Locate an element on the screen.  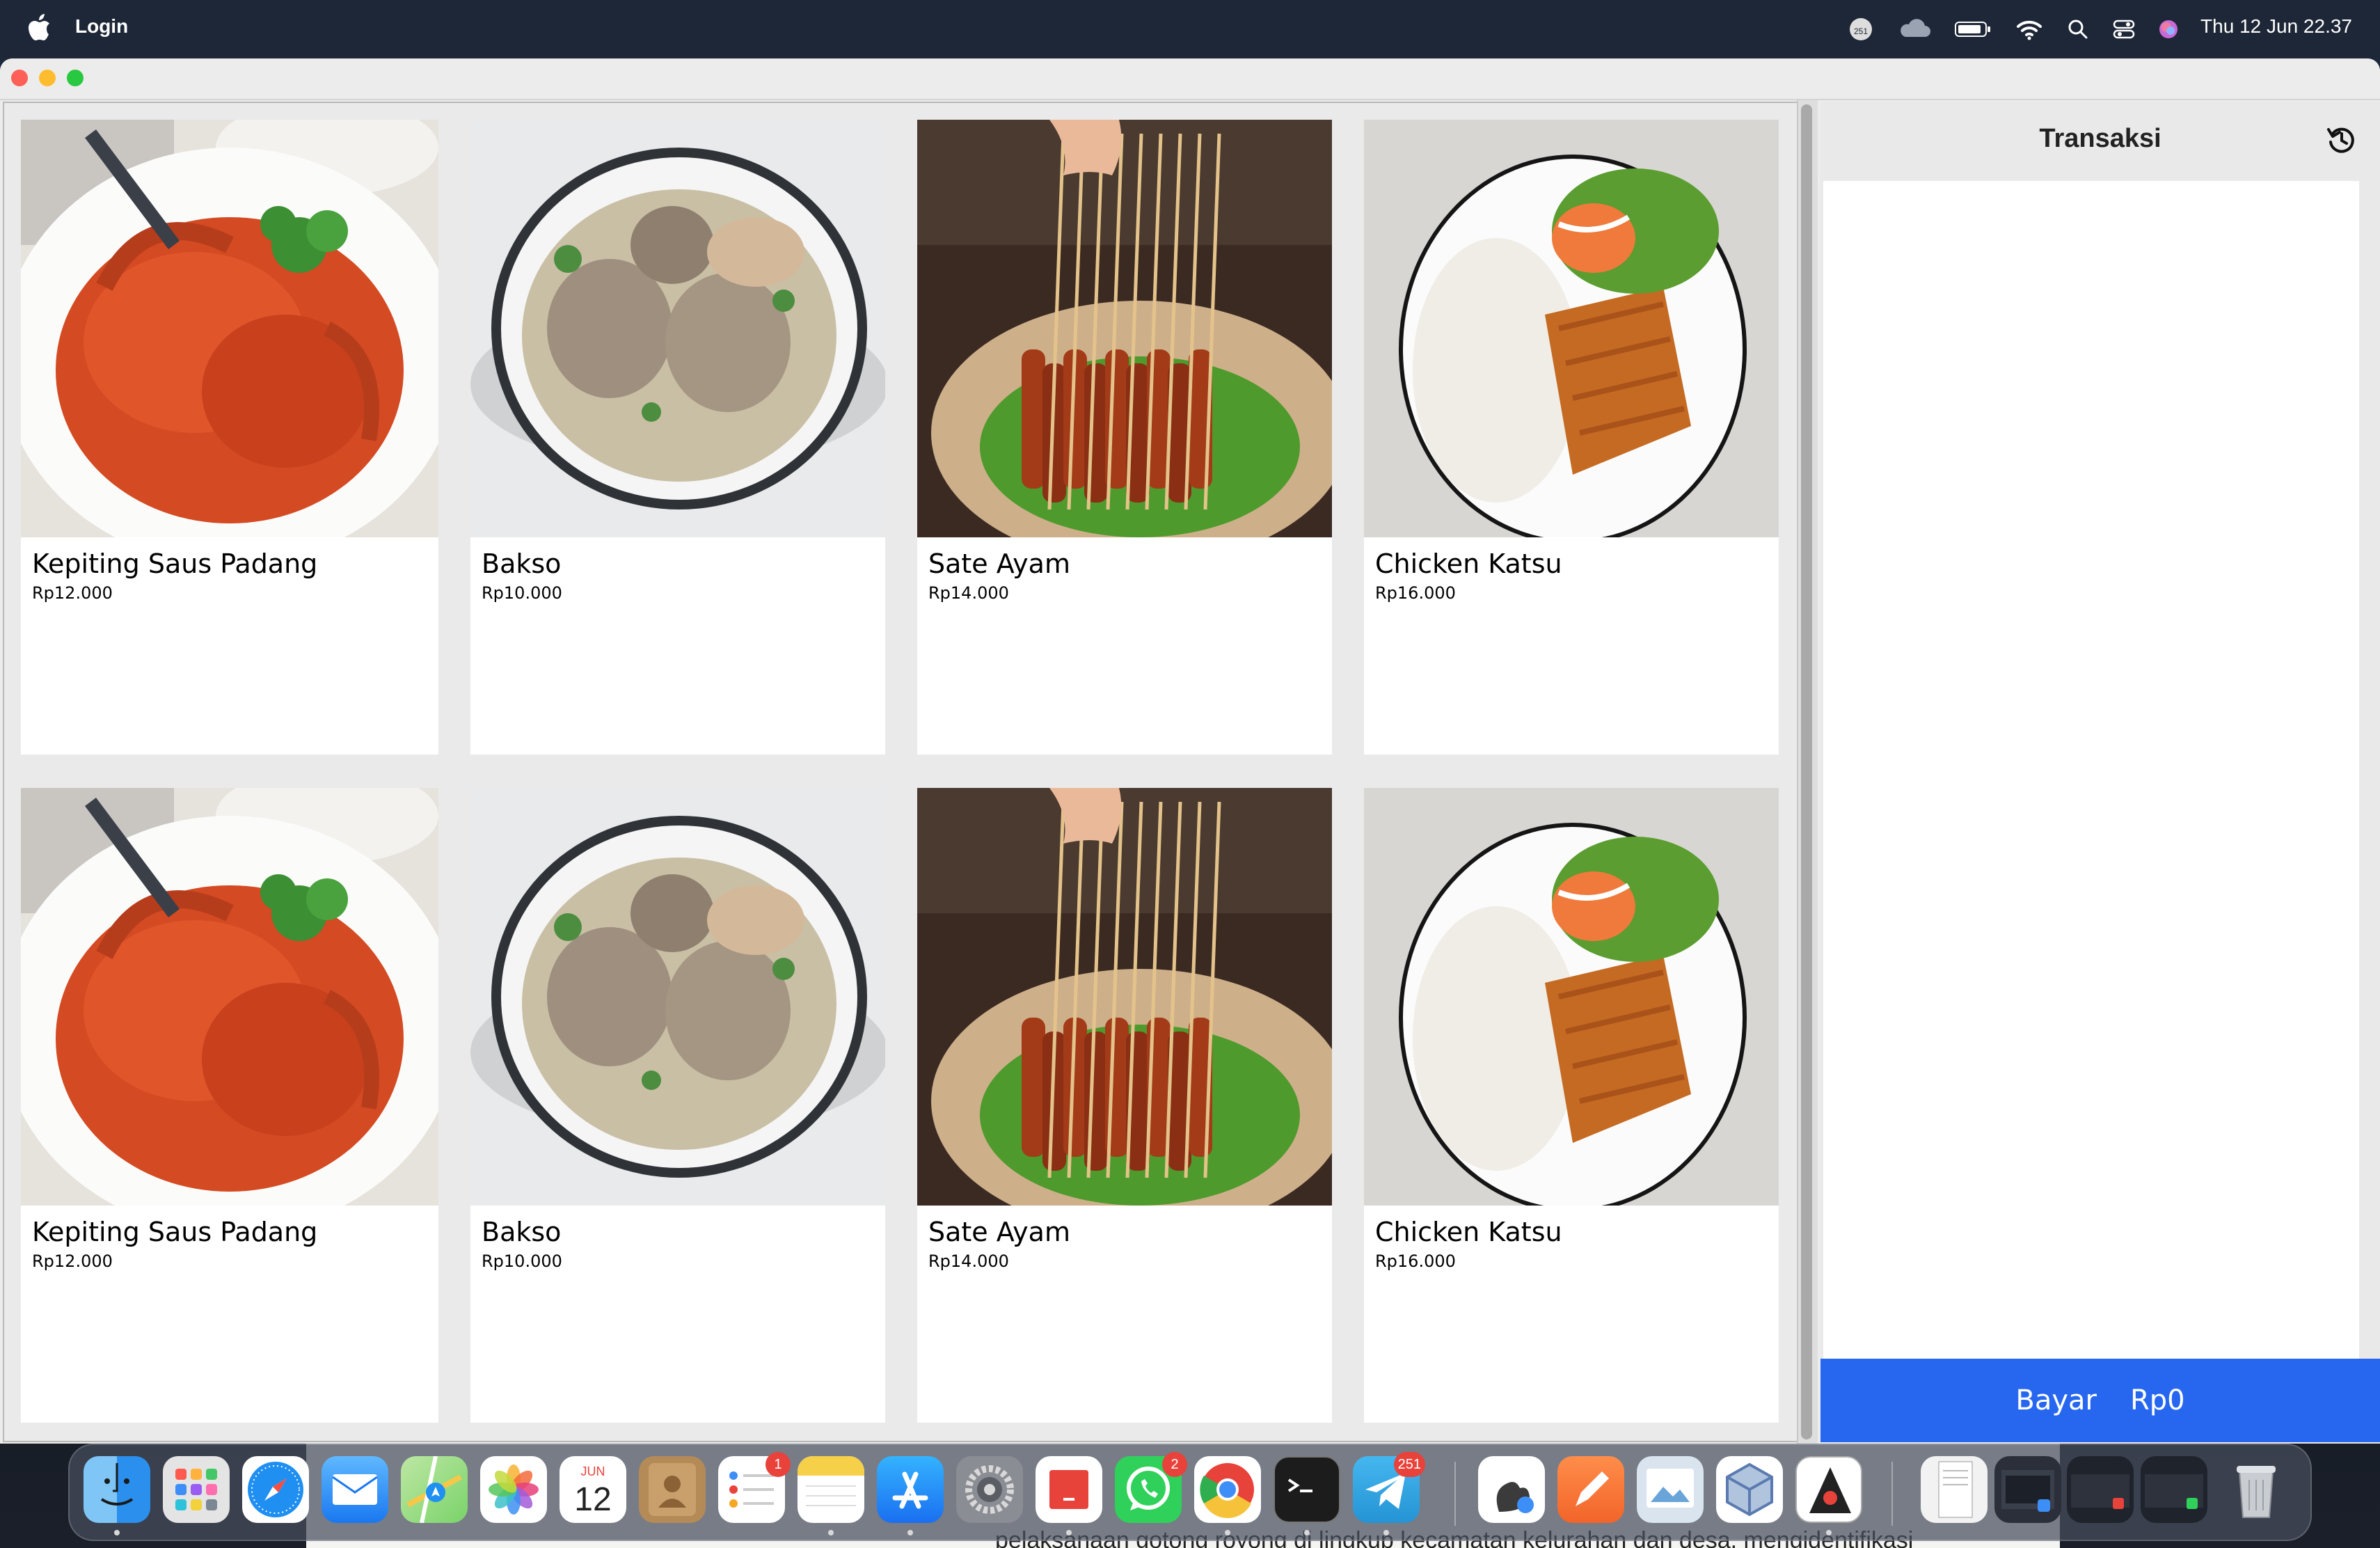
app-store-icon is located at coordinates (911, 1489).